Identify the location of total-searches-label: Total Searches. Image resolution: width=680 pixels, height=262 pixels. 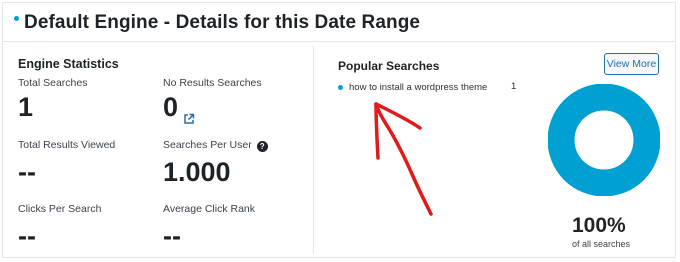
(53, 83).